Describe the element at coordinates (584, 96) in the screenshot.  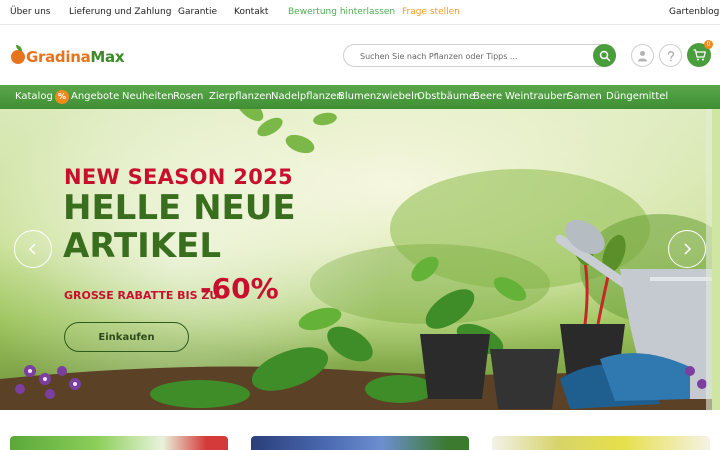
I see `nav-item-seeds: Samen` at that location.